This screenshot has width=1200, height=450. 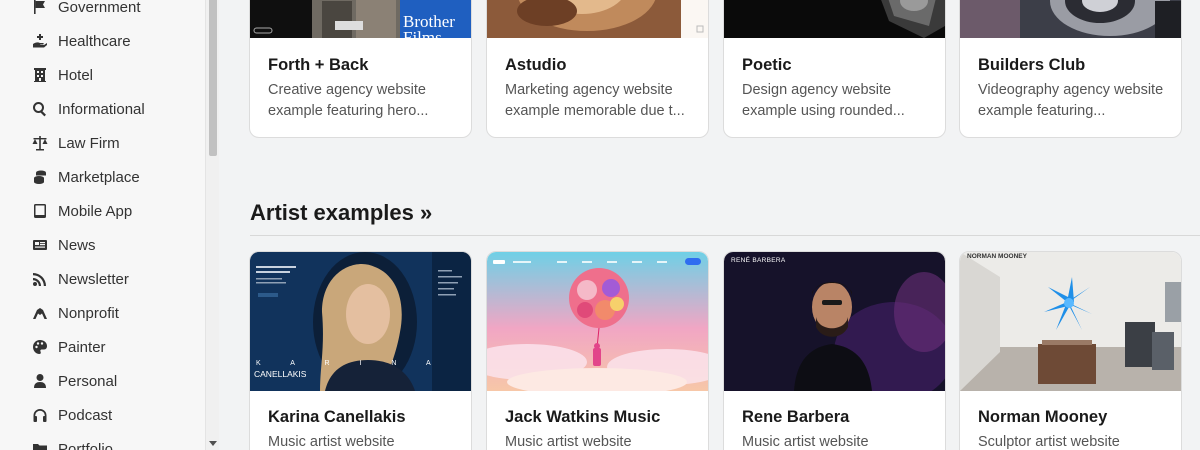 I want to click on sidebar-item-informational: Informational, so click(x=102, y=109).